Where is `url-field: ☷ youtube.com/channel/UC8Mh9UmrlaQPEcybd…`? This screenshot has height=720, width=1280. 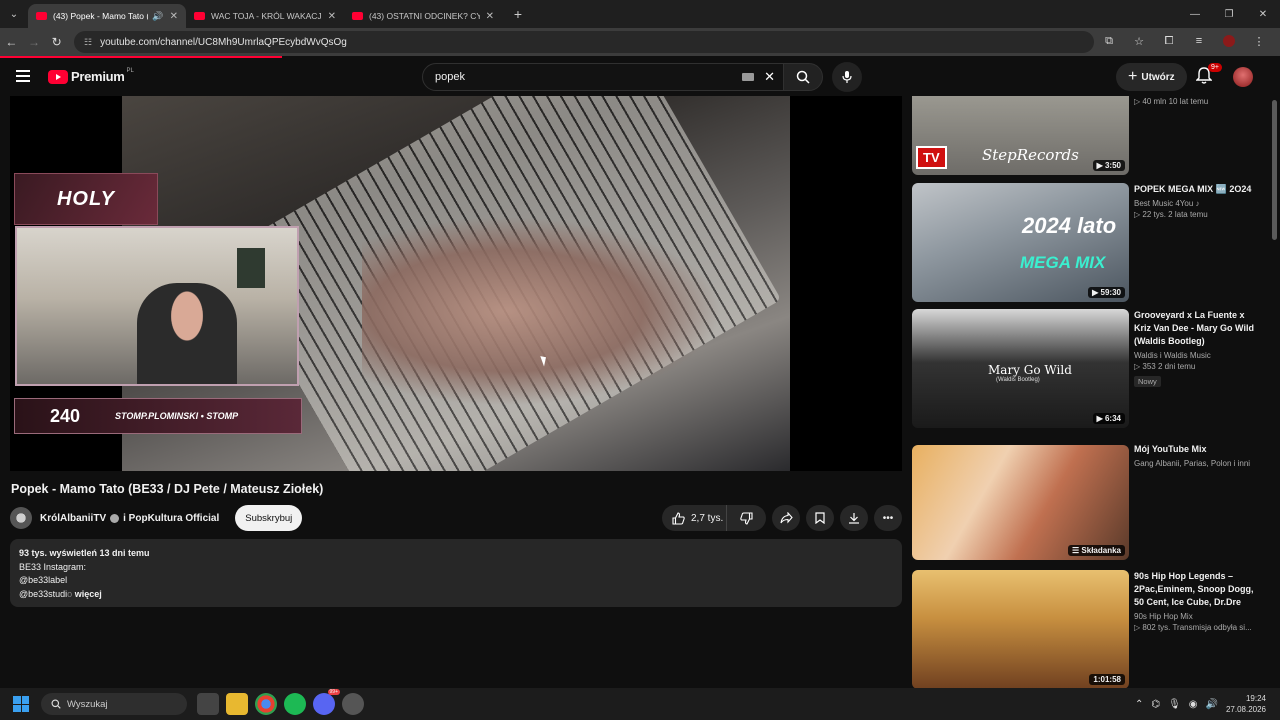
url-field: ☷ youtube.com/channel/UC8Mh9UmrlaQPEcybd… is located at coordinates (584, 42).